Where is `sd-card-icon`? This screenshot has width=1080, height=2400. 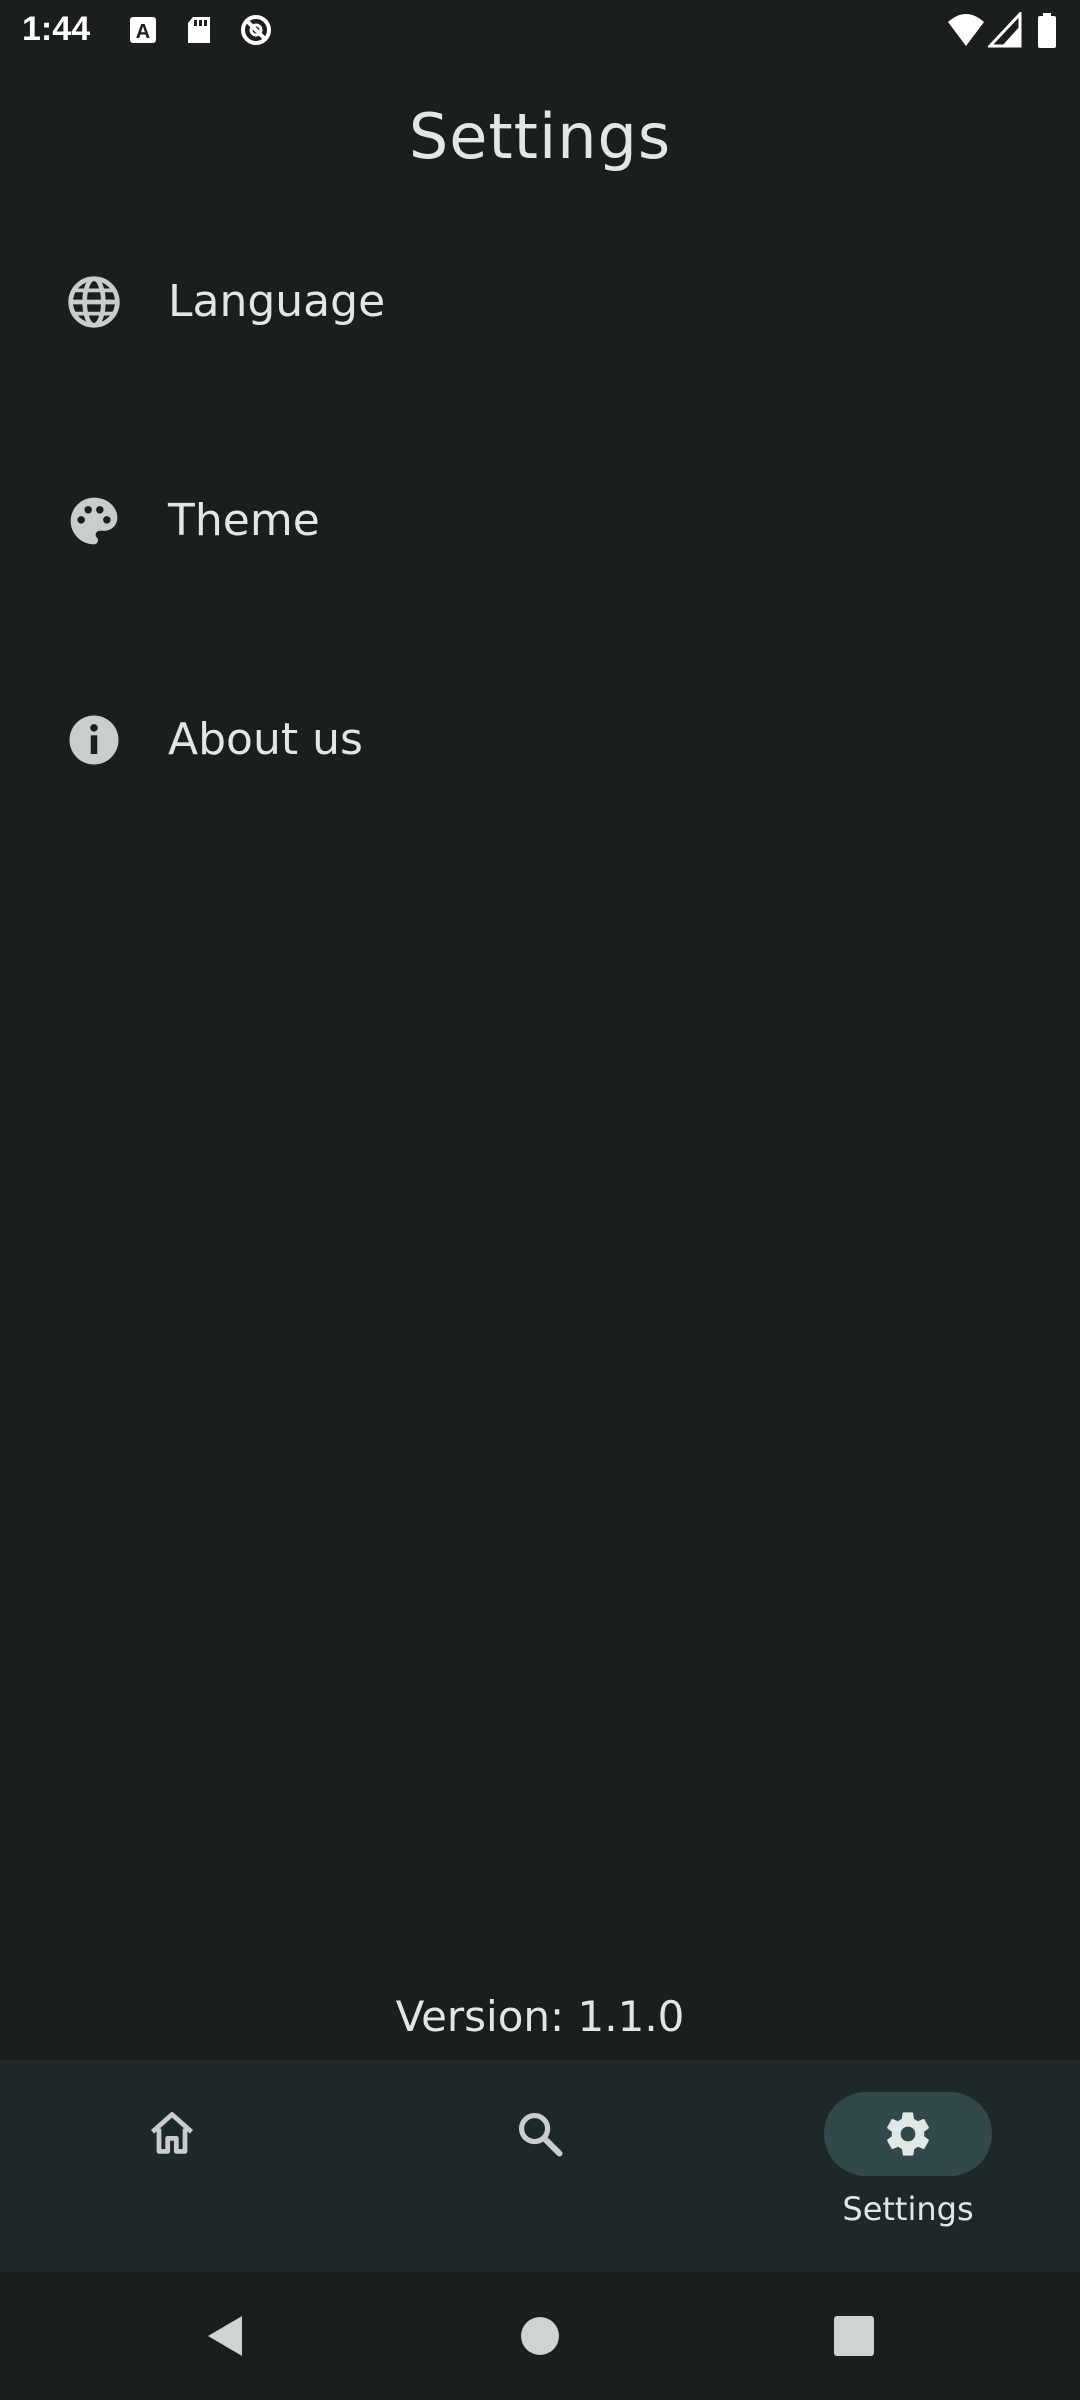 sd-card-icon is located at coordinates (199, 30).